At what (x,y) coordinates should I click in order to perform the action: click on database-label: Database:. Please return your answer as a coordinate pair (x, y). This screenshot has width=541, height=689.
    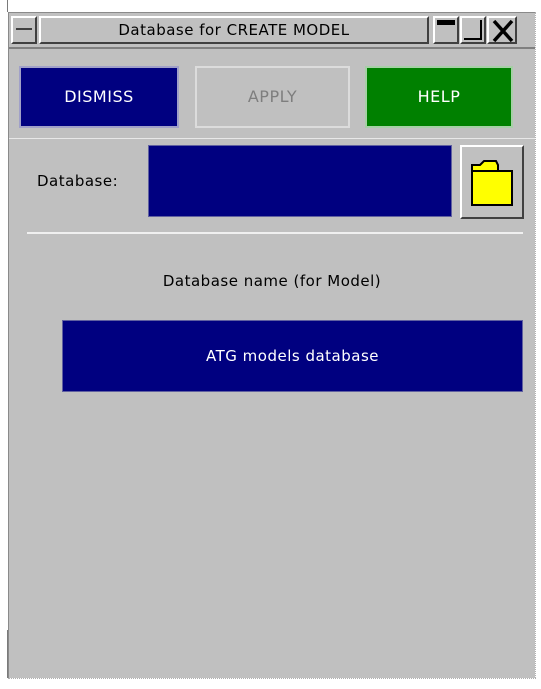
    Looking at the image, I should click on (78, 181).